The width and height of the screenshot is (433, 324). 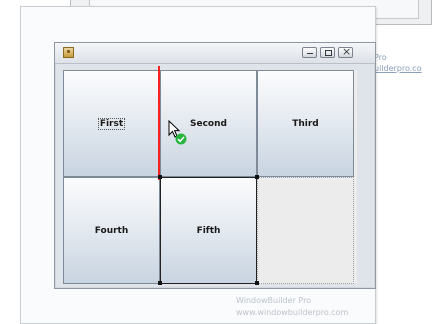 What do you see at coordinates (345, 51) in the screenshot?
I see `close-icon` at bounding box center [345, 51].